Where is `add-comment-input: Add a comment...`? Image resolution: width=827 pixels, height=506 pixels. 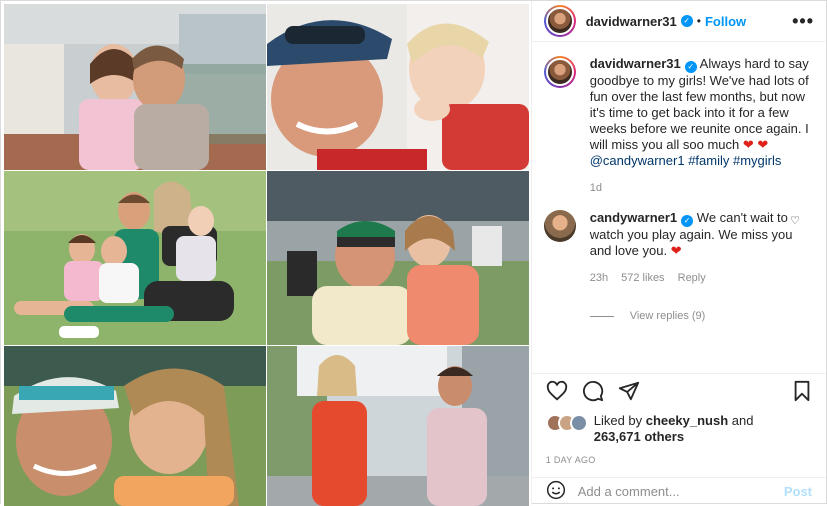
add-comment-input: Add a comment... is located at coordinates (681, 491).